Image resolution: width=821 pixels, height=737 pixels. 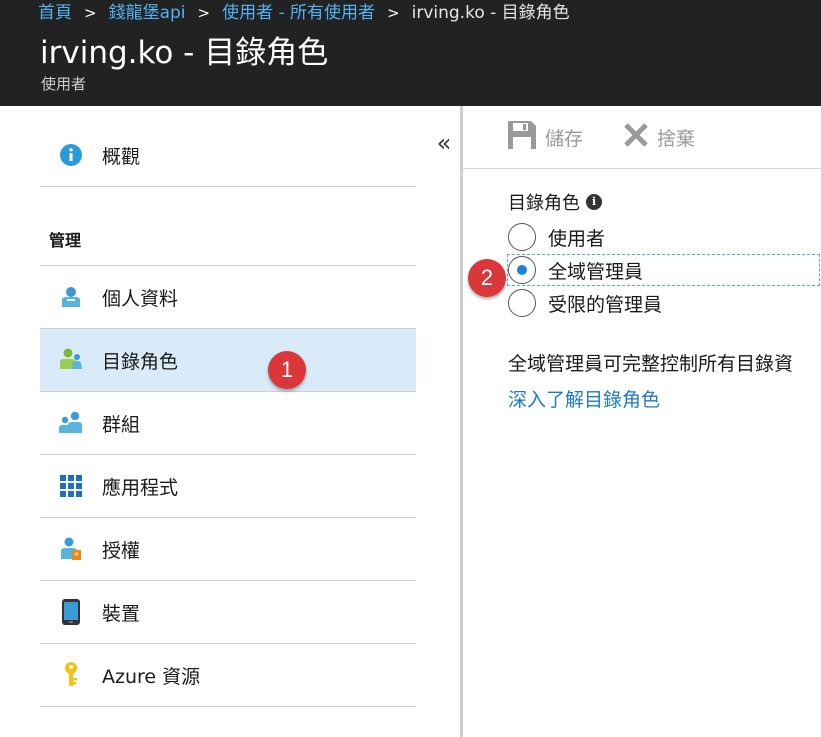 What do you see at coordinates (121, 424) in the screenshot?
I see `sidebar-item-label: 群組` at bounding box center [121, 424].